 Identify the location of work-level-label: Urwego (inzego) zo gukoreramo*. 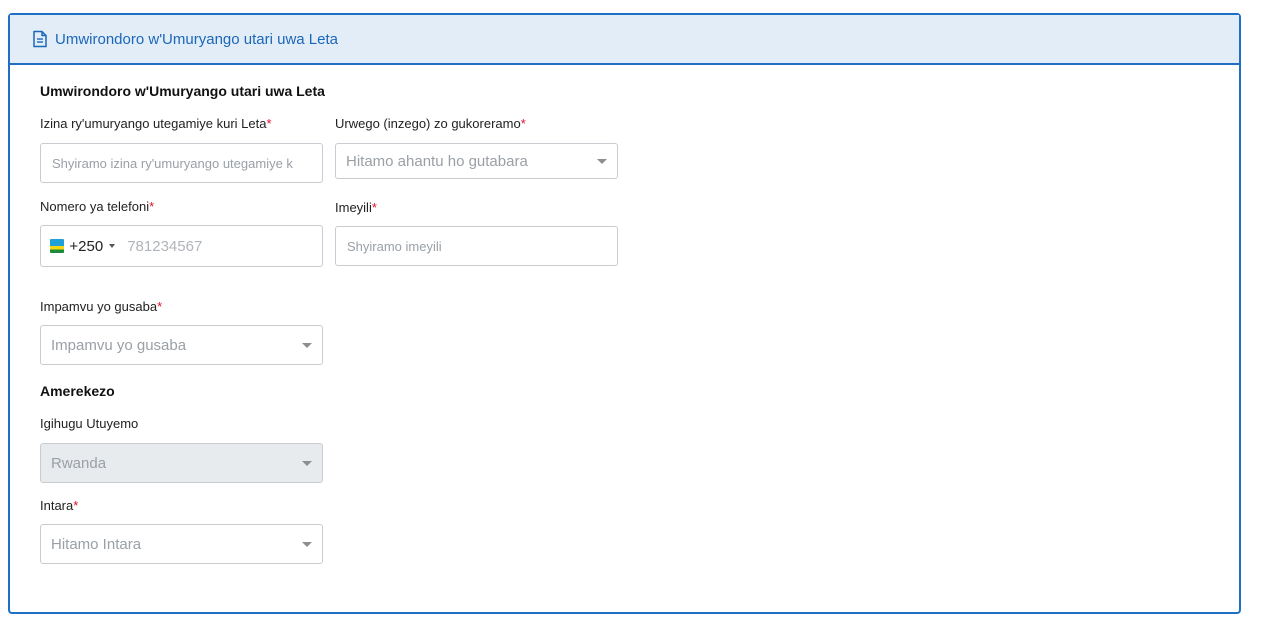
(430, 123).